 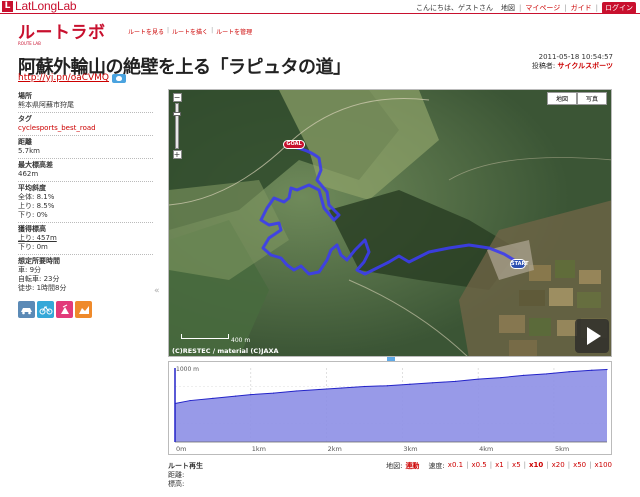 What do you see at coordinates (176, 484) in the screenshot?
I see `playback-altitude-label: 標高:` at bounding box center [176, 484].